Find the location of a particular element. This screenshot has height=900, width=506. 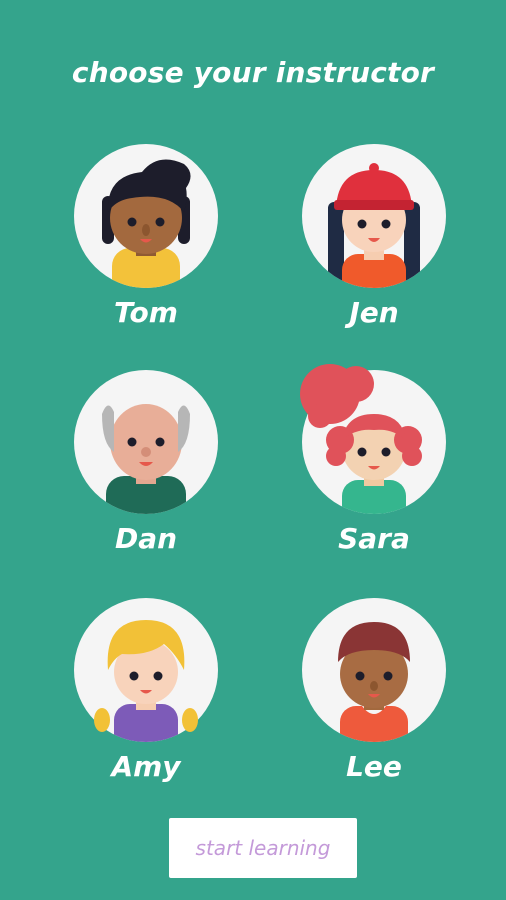

lee-avatar-icon is located at coordinates (374, 670).